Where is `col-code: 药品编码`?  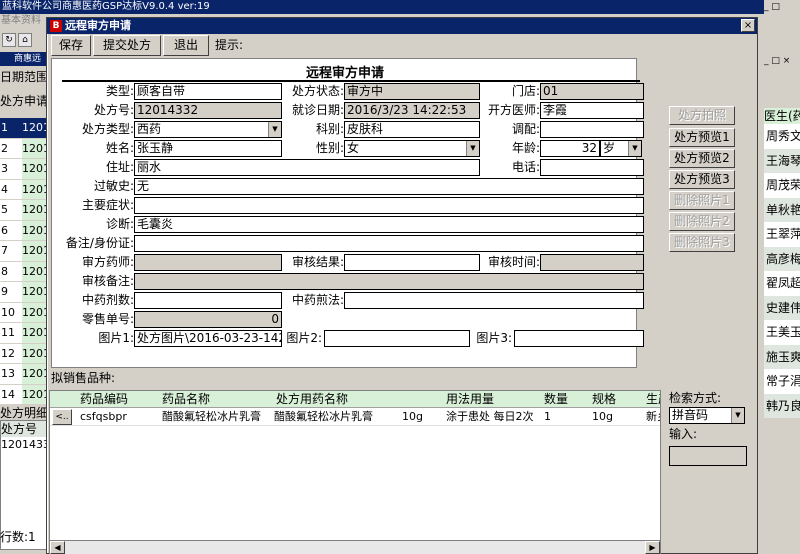 col-code: 药品编码 is located at coordinates (120, 399).